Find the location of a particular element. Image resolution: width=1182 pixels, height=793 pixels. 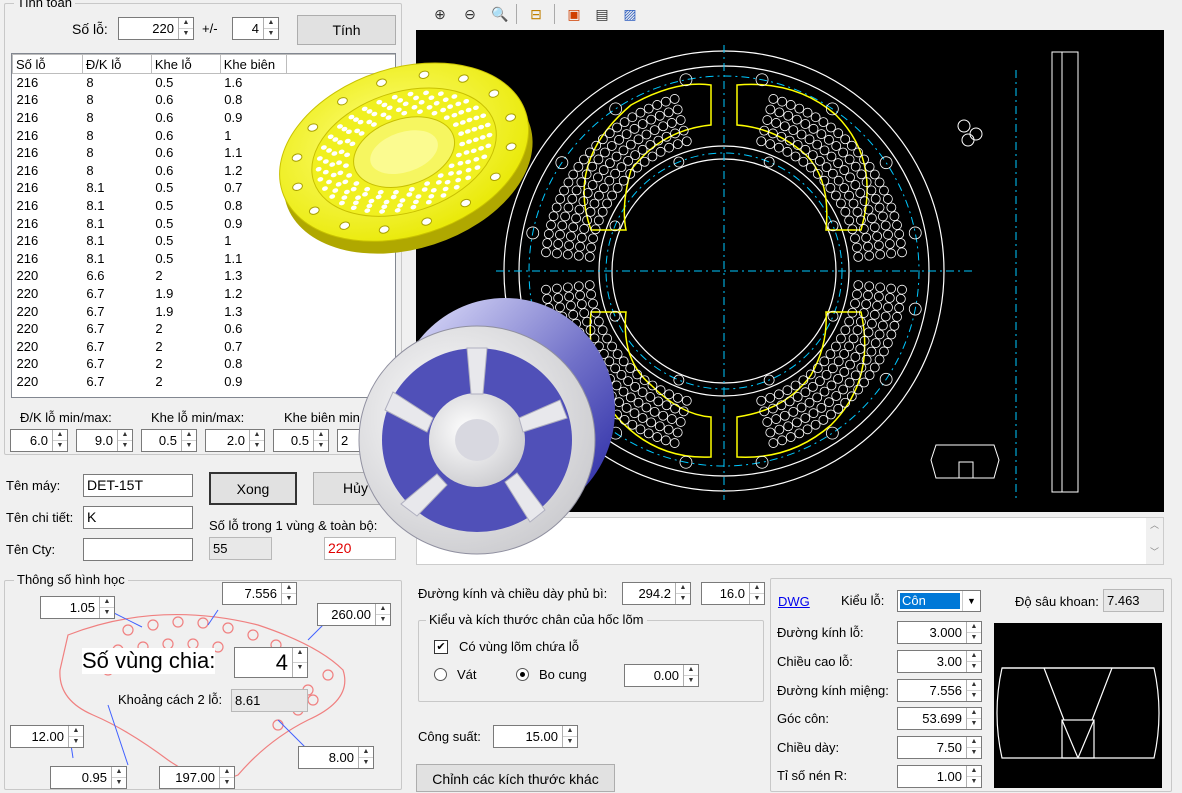

ti-so-spinner: 1.00 ▲ ▼ is located at coordinates (939, 776).